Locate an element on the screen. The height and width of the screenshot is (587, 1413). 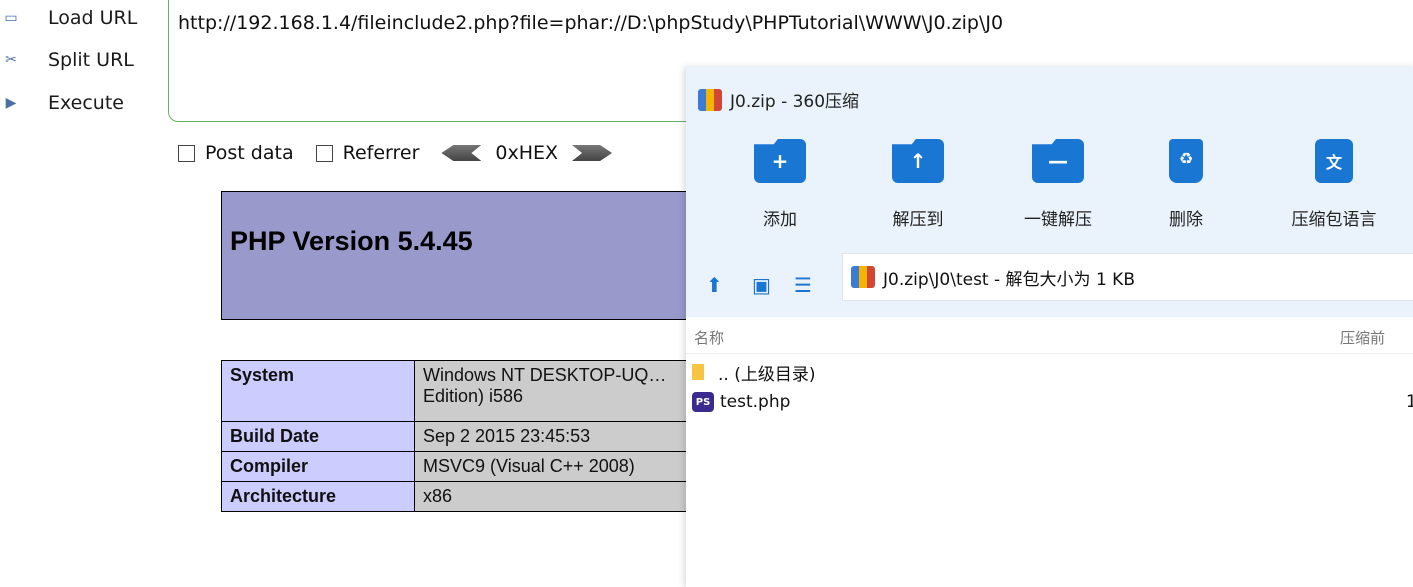
execute-label: Execute is located at coordinates (86, 103).